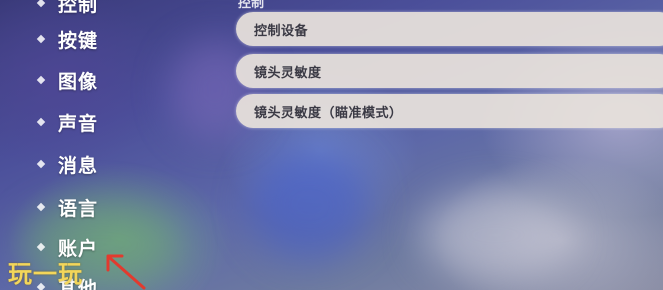 The width and height of the screenshot is (663, 290). Describe the element at coordinates (449, 111) in the screenshot. I see `option-camera-sensitivity-aim: 镜头灵敏度（瞄准模式）` at that location.